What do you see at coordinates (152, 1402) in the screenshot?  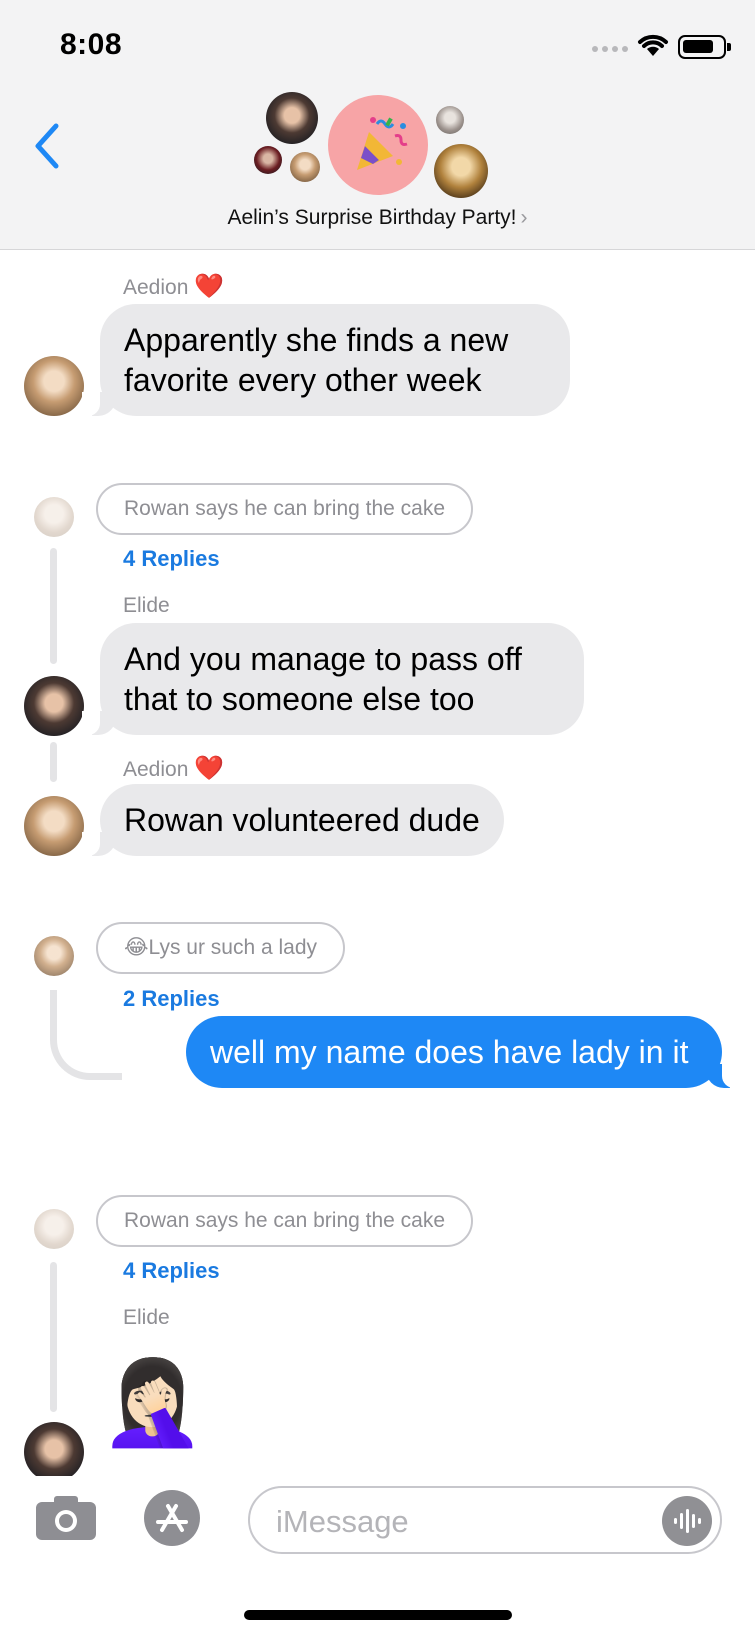 I see `facepalm-emoji-message: 🤦🏻‍♀️` at bounding box center [152, 1402].